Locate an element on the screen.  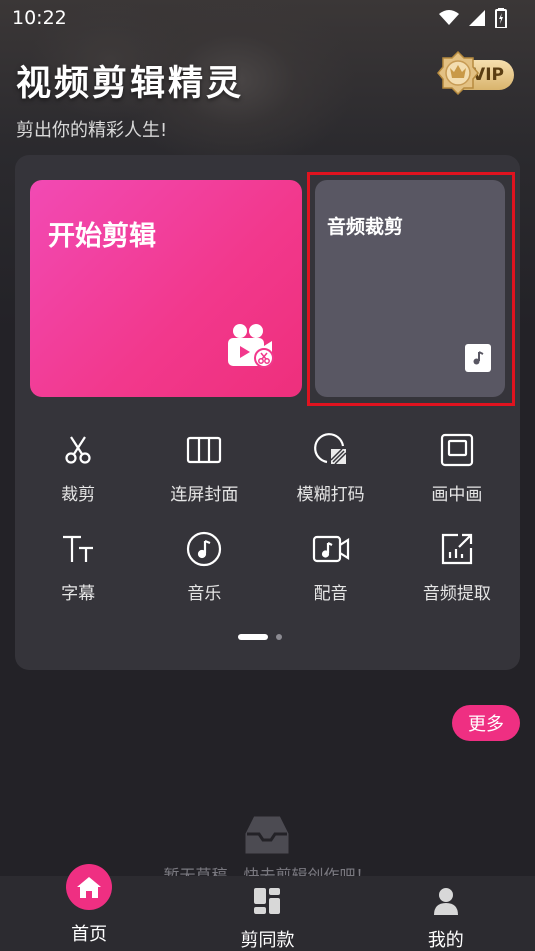
tool-blur: 模糊打码 is located at coordinates (331, 467).